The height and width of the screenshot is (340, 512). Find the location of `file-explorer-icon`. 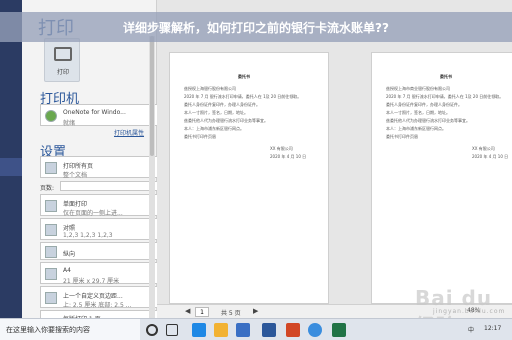

file-explorer-icon is located at coordinates (221, 330).